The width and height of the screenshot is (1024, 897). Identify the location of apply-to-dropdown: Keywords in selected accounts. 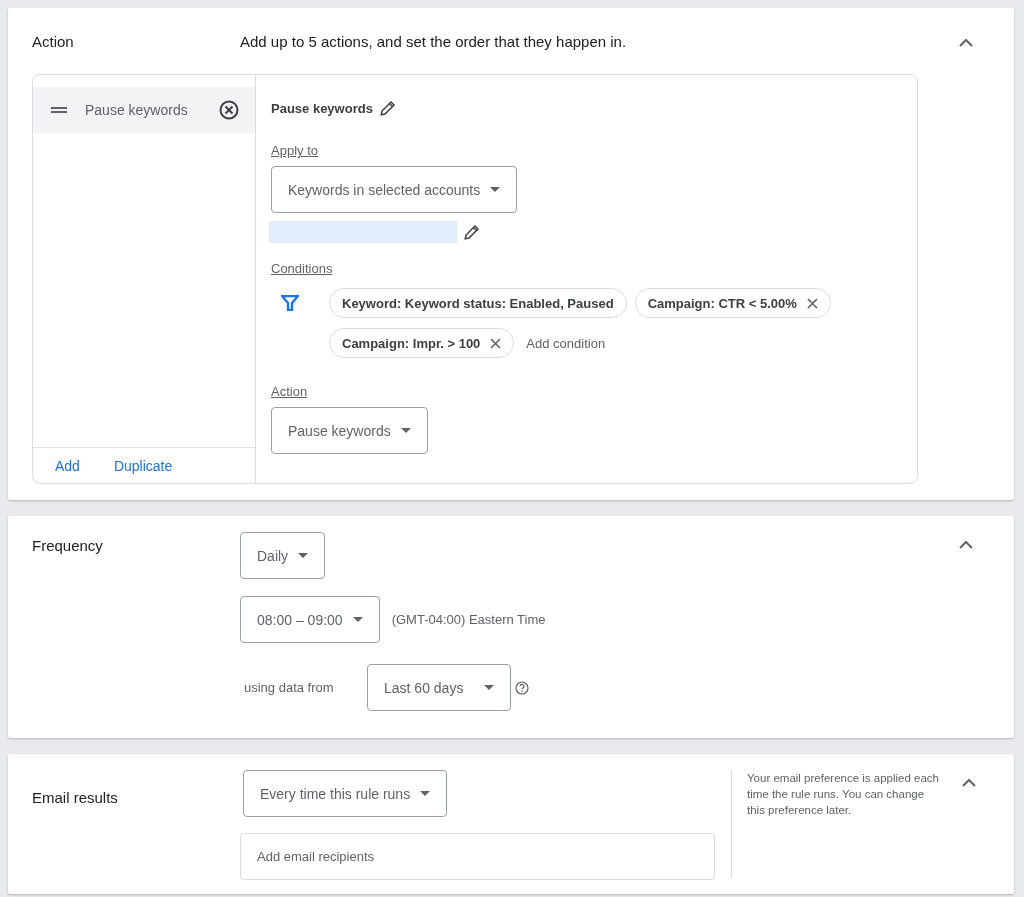
(394, 189).